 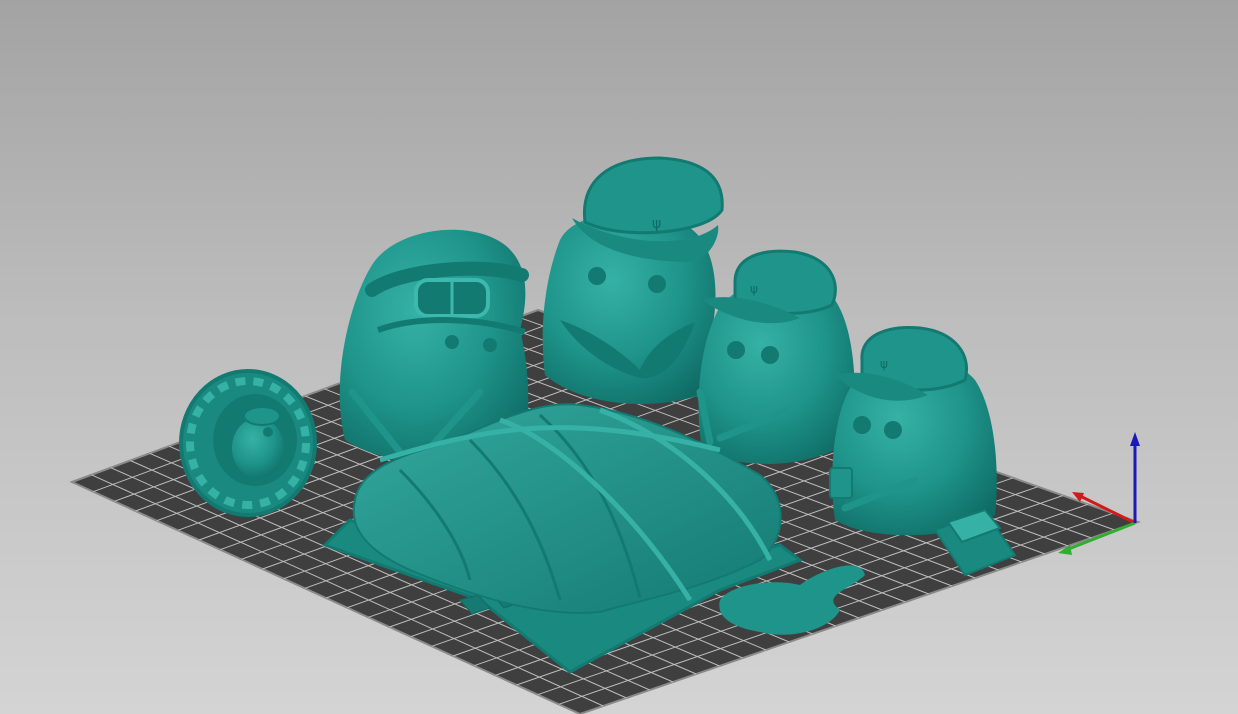 I want to click on cap-large-emblem: ψ, so click(x=656, y=224).